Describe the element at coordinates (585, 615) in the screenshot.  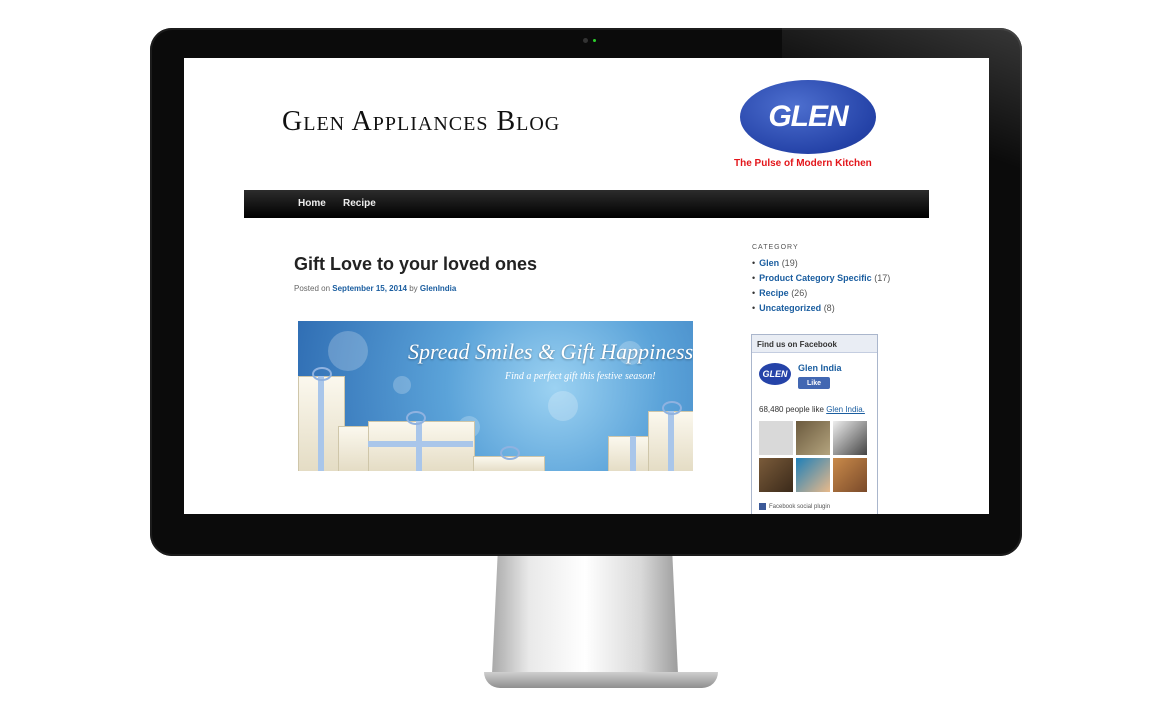
I see `monitor-stand` at that location.